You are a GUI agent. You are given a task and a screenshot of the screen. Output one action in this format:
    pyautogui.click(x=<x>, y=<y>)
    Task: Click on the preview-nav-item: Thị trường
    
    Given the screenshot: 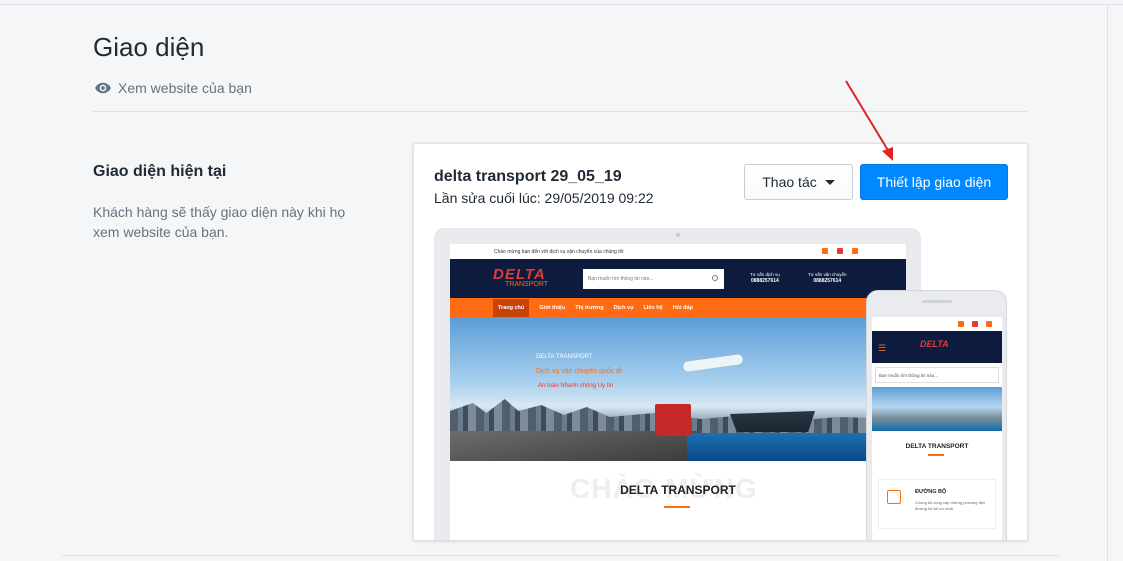 What is the action you would take?
    pyautogui.click(x=589, y=308)
    